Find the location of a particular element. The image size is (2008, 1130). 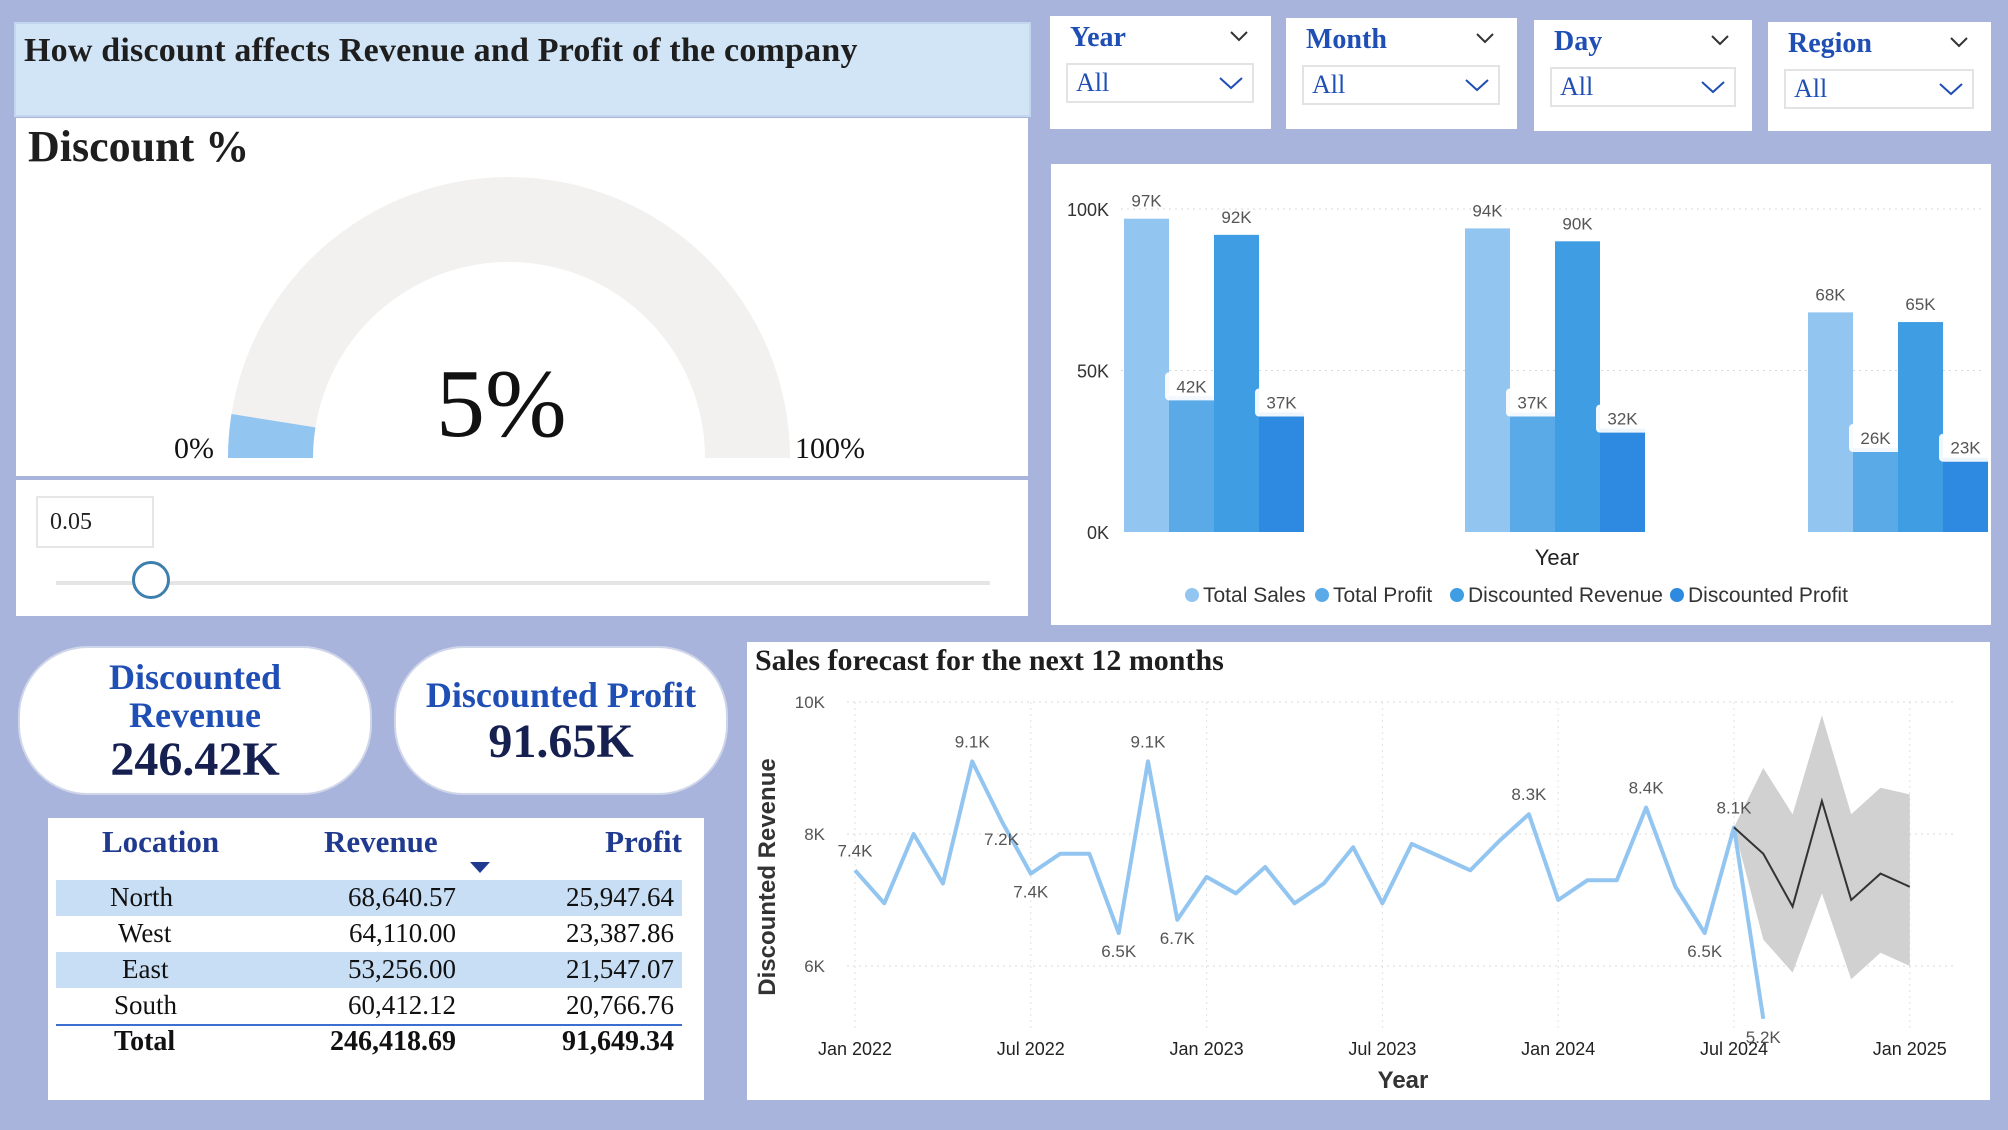

filter-month-value: All is located at coordinates (1329, 84).